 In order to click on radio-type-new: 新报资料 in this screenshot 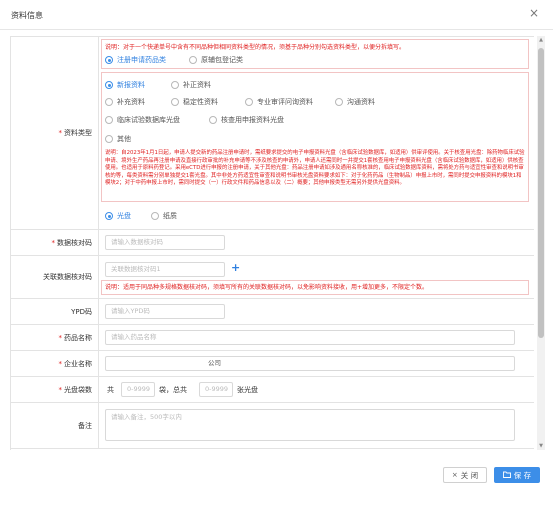, I will do `click(125, 85)`.